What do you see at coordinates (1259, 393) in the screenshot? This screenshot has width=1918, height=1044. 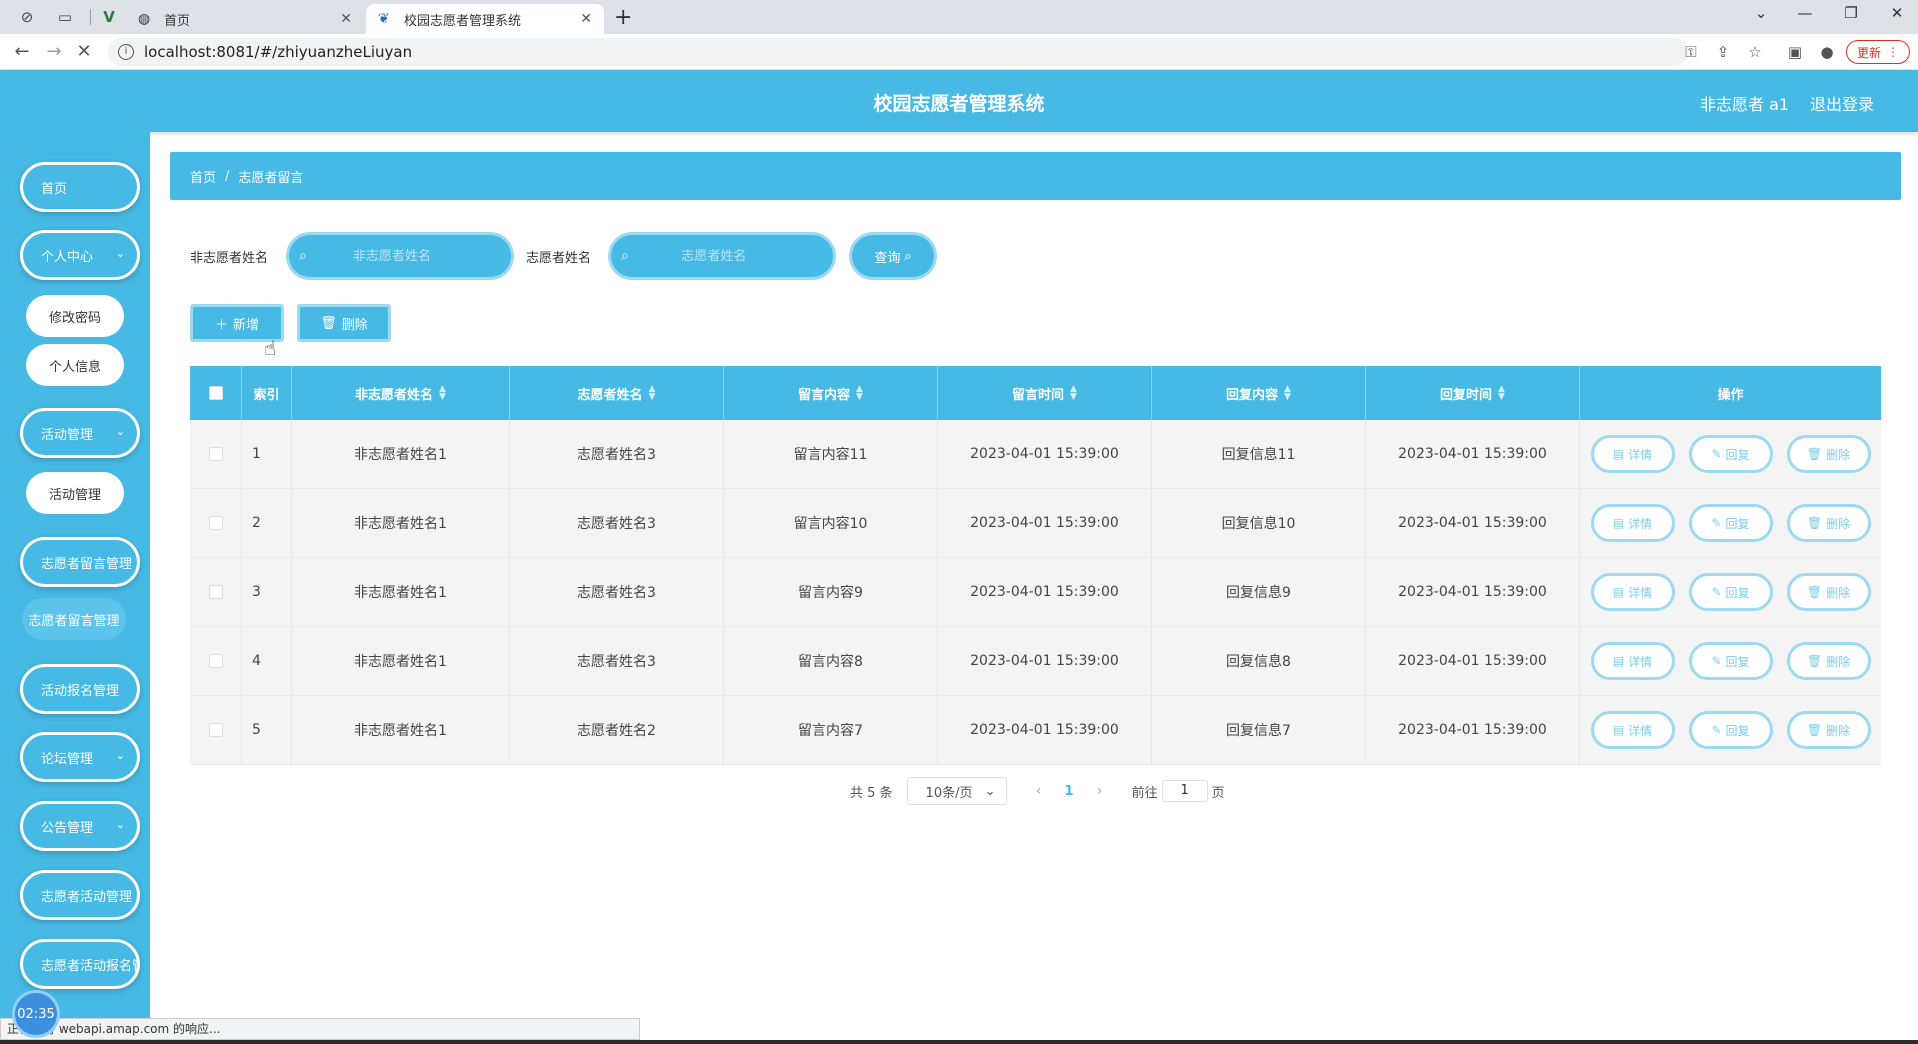 I see `column-header-reply: 回复内容 ▲ ▼` at bounding box center [1259, 393].